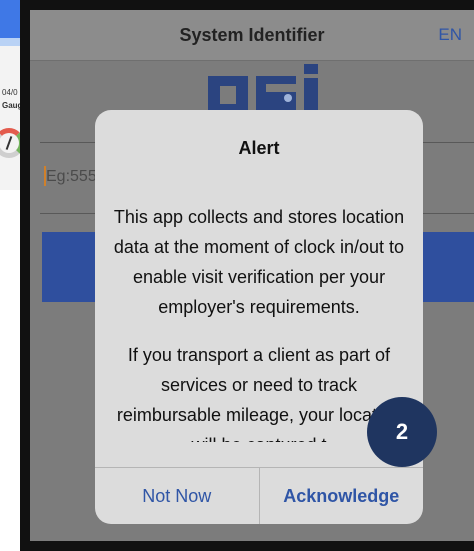 This screenshot has height=551, width=474. What do you see at coordinates (341, 496) in the screenshot?
I see `acknowledge-button: Acknowledge` at bounding box center [341, 496].